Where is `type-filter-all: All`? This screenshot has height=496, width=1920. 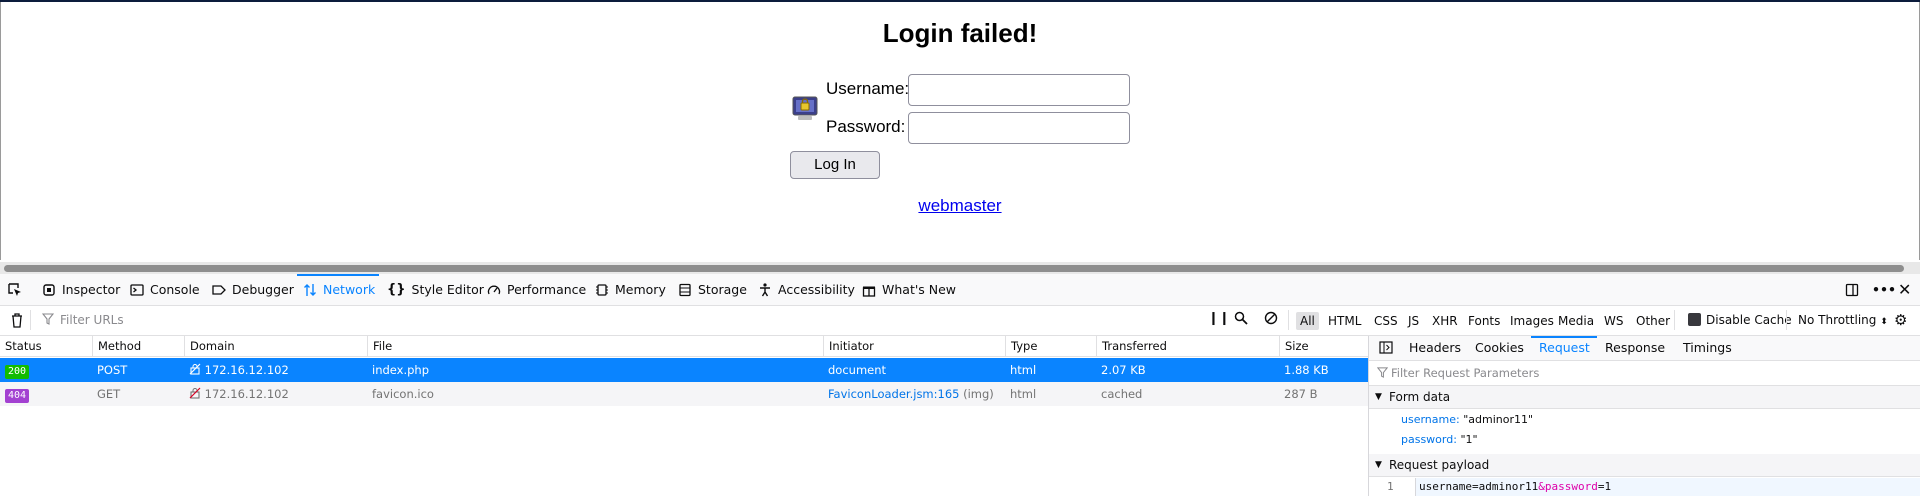 type-filter-all: All is located at coordinates (1307, 321).